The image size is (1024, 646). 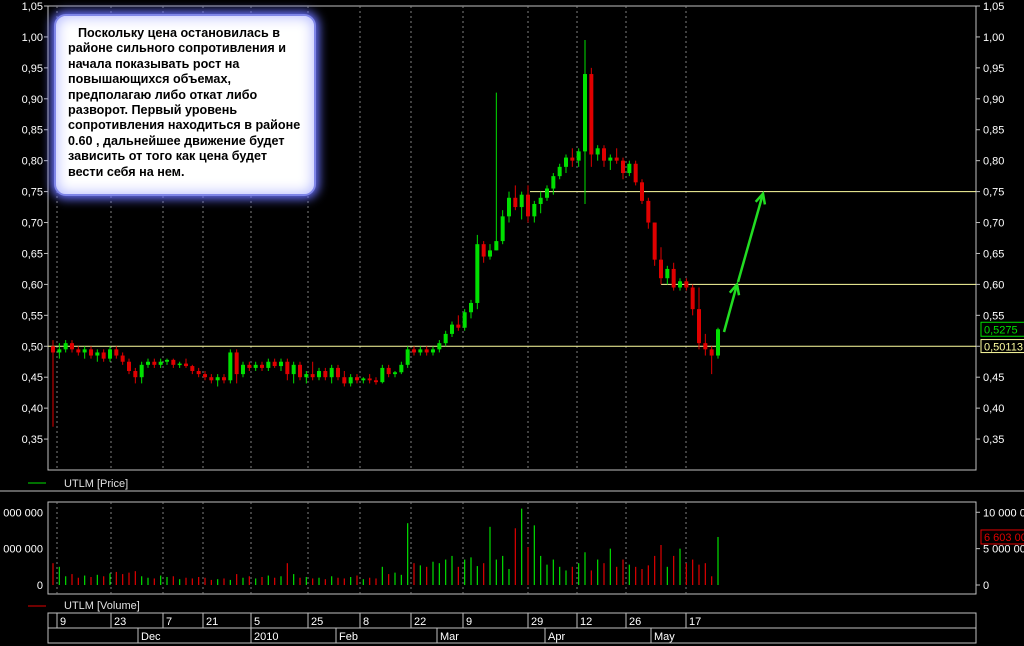 I want to click on price-tick-label-left-6: 0,75, so click(x=32, y=193).